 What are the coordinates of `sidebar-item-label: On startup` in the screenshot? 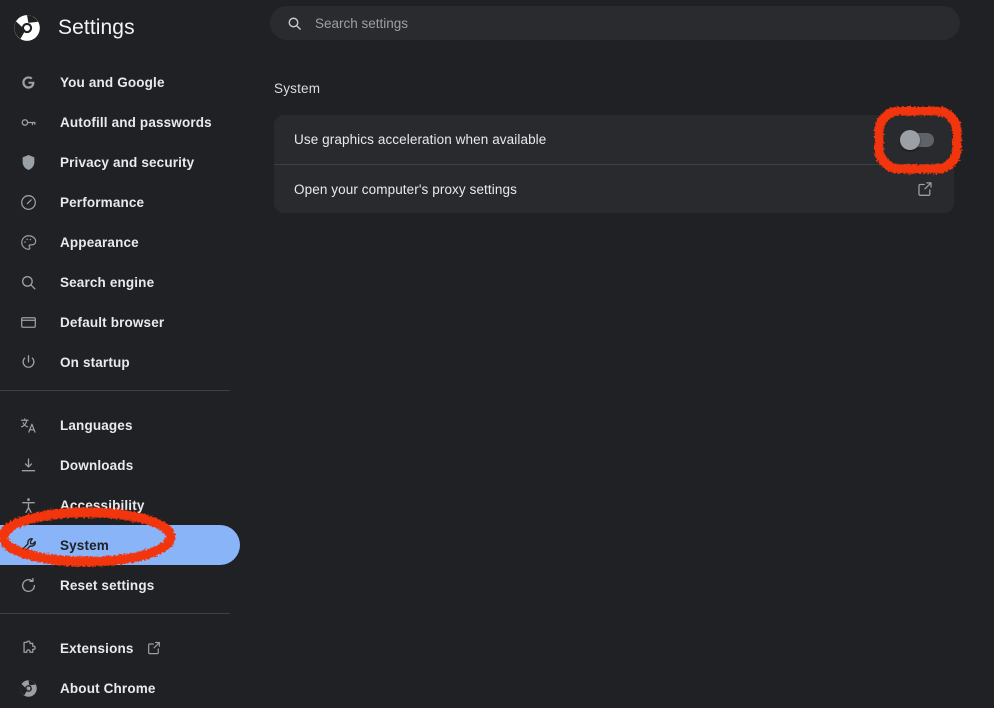 It's located at (95, 362).